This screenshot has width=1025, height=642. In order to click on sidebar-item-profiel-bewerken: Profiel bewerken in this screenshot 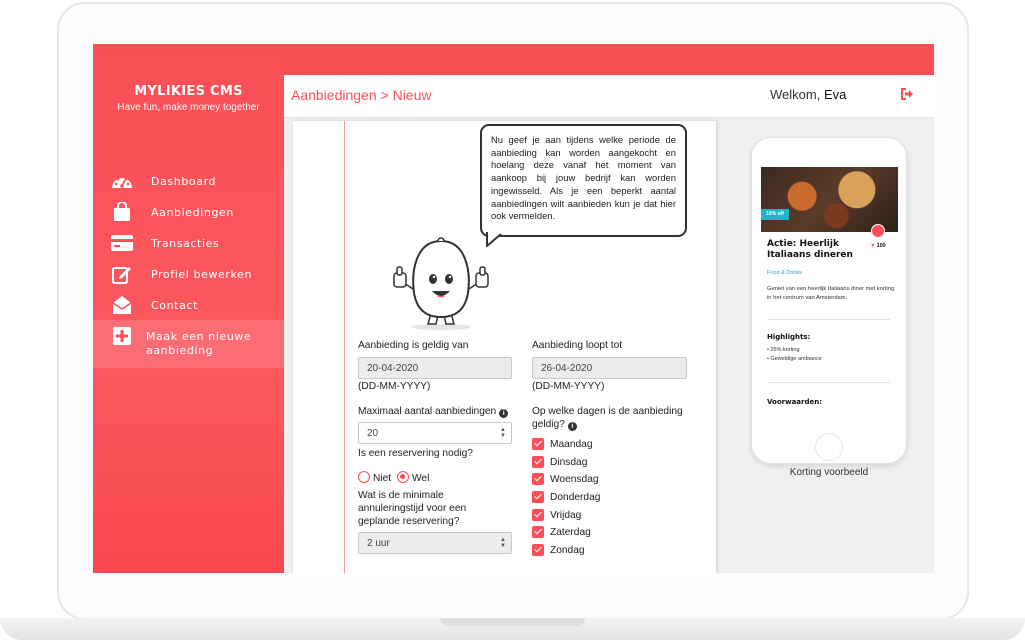, I will do `click(188, 274)`.